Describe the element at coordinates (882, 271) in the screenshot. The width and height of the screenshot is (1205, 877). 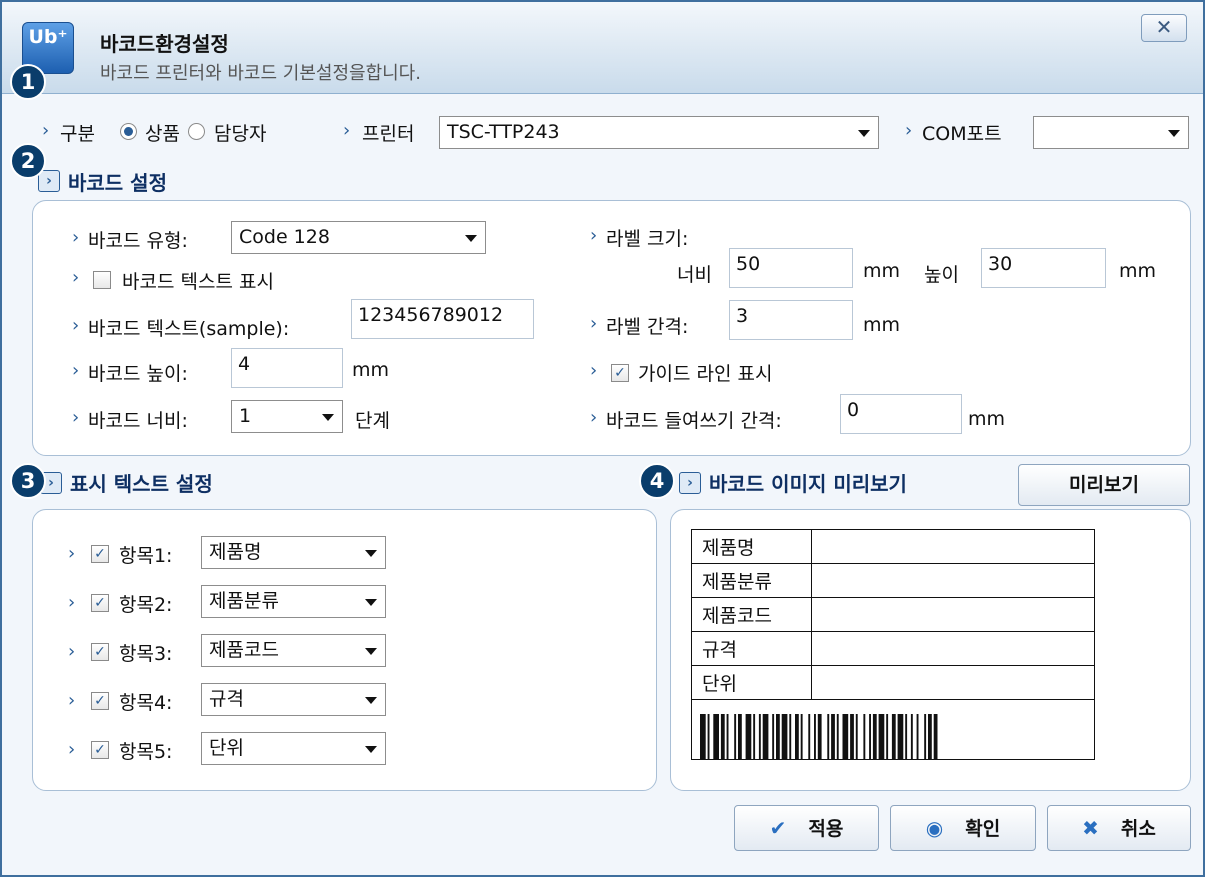
I see `label-width-unit: mm` at that location.